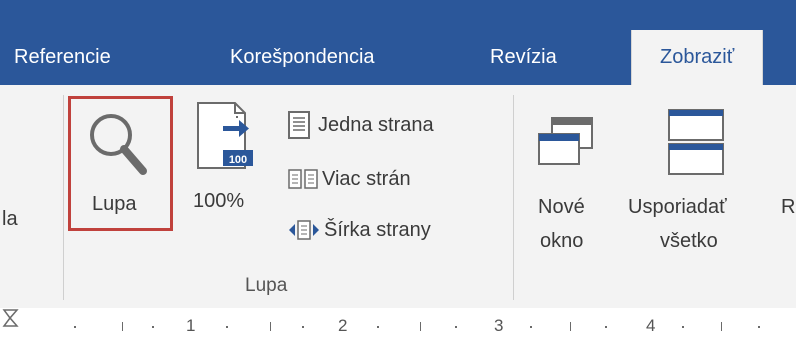  Describe the element at coordinates (343, 325) in the screenshot. I see `ruler-number: 2` at that location.